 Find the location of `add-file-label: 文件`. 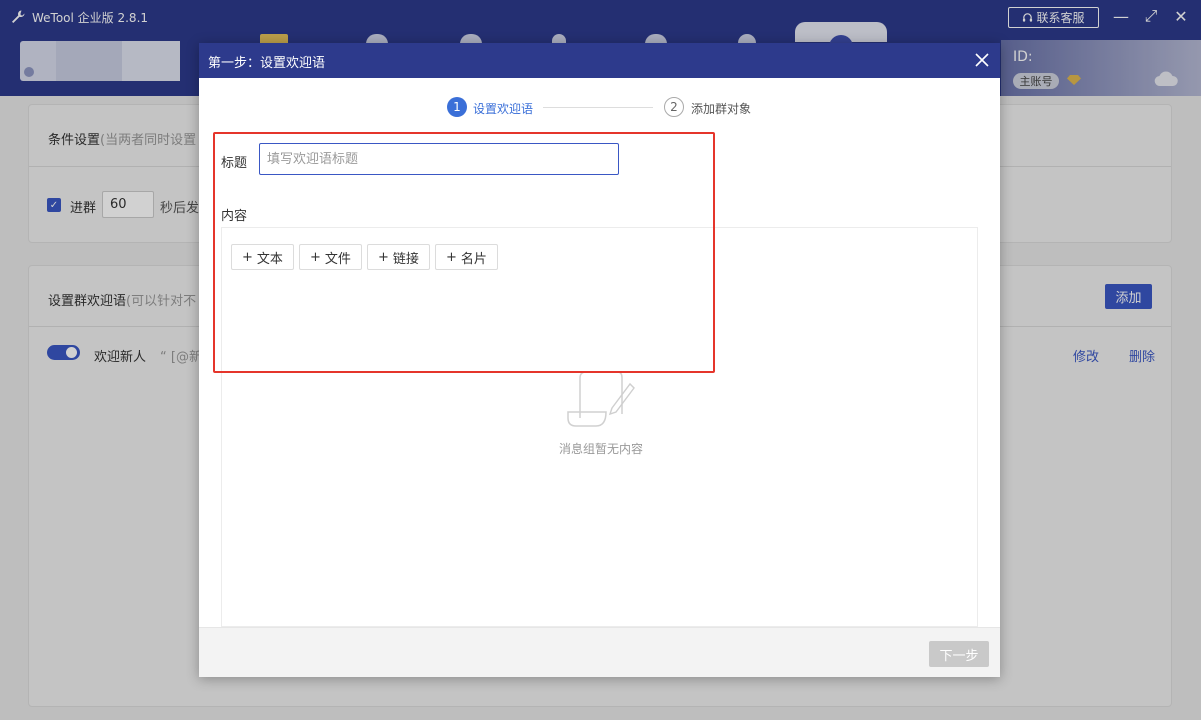

add-file-label: 文件 is located at coordinates (337, 259).